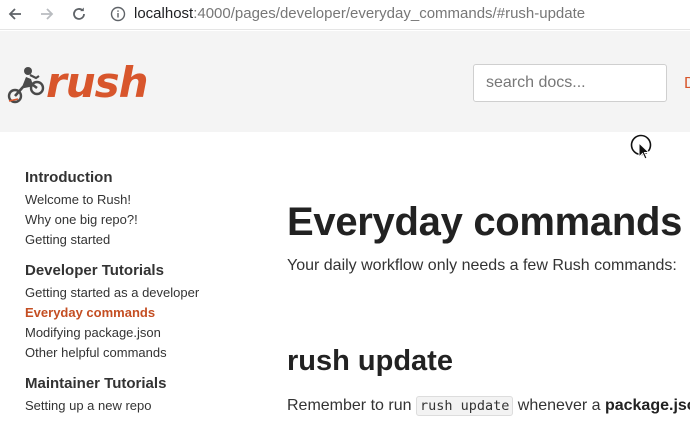  Describe the element at coordinates (140, 240) in the screenshot. I see `sidebar-item-getting-started: Getting started` at that location.